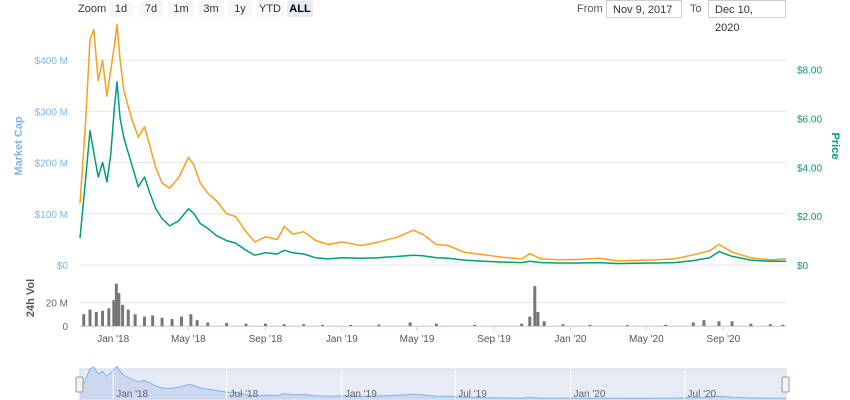 The height and width of the screenshot is (400, 850). Describe the element at coordinates (809, 71) in the screenshot. I see `right-tick-label: $8.00` at that location.